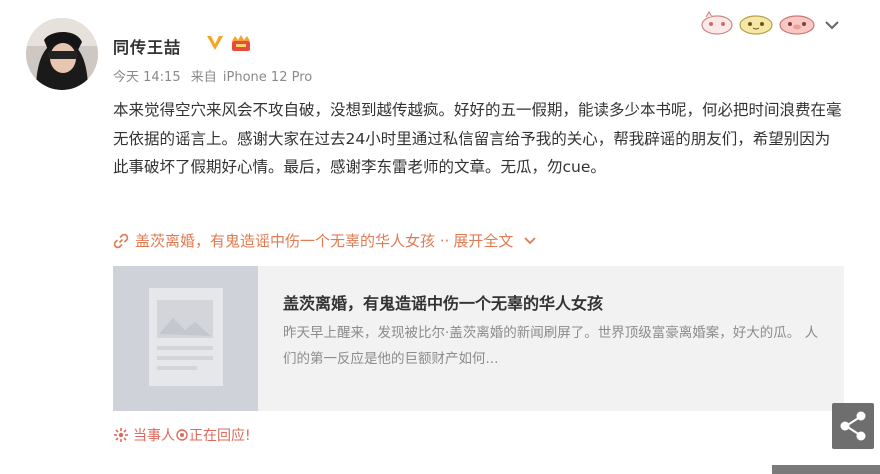  What do you see at coordinates (267, 77) in the screenshot?
I see `device-source: iPhone 12 Pro` at bounding box center [267, 77].